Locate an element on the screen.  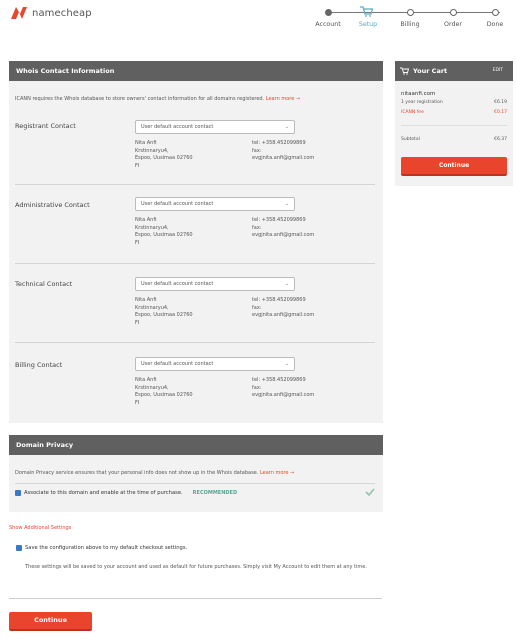
privacy-title: Domain Privacy is located at coordinates (196, 445).